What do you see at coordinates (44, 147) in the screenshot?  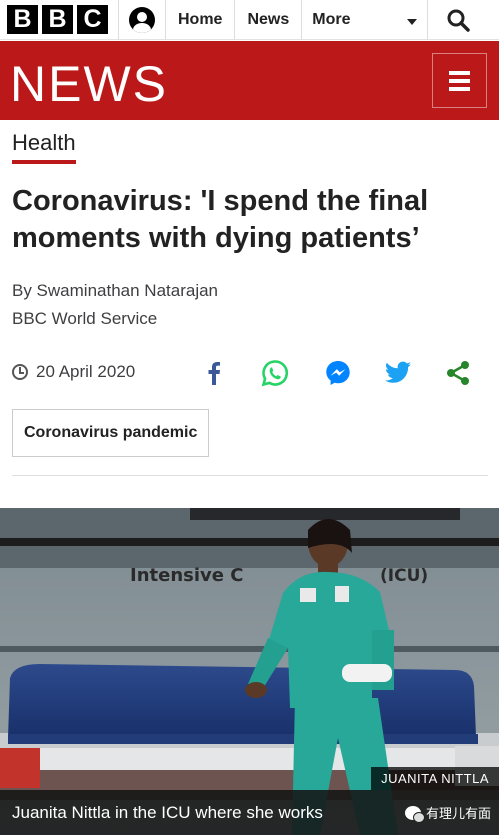 I see `section-link-health: Health` at bounding box center [44, 147].